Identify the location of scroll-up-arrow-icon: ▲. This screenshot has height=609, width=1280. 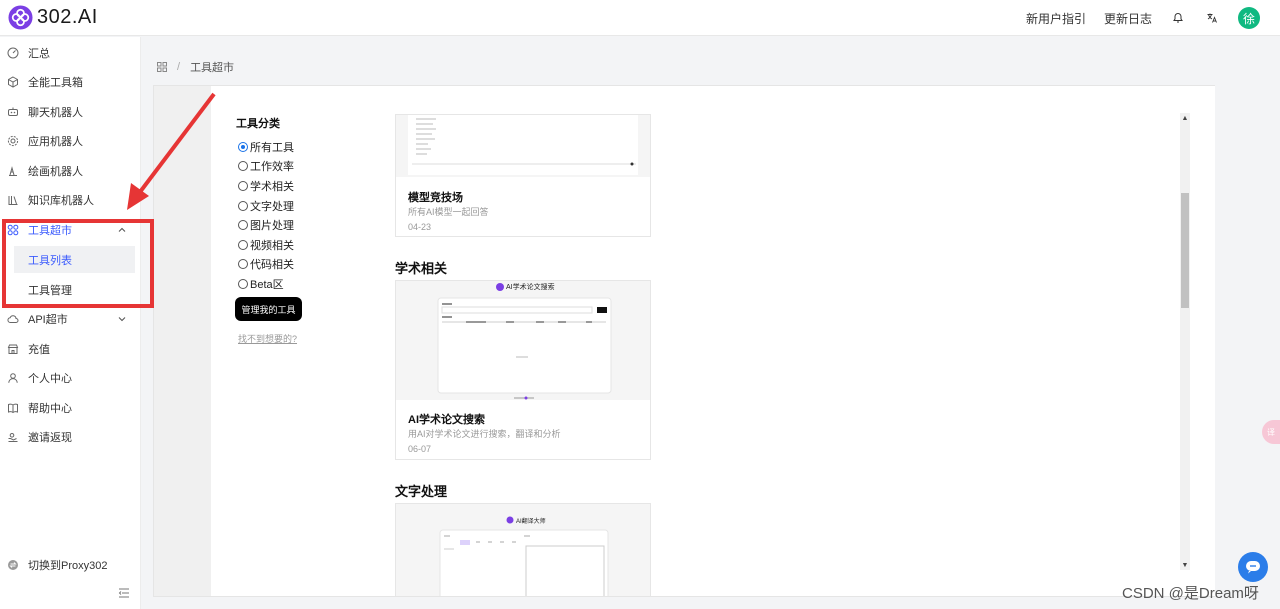
(1185, 118).